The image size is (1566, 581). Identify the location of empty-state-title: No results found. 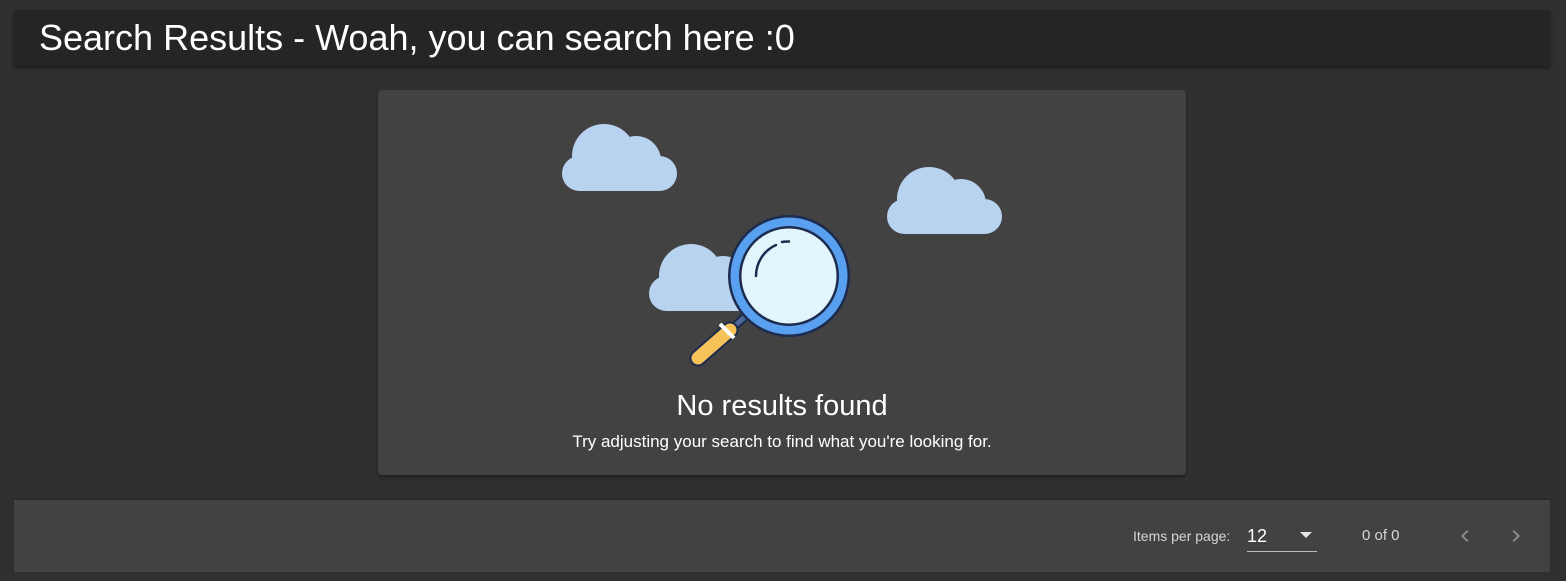
(782, 406).